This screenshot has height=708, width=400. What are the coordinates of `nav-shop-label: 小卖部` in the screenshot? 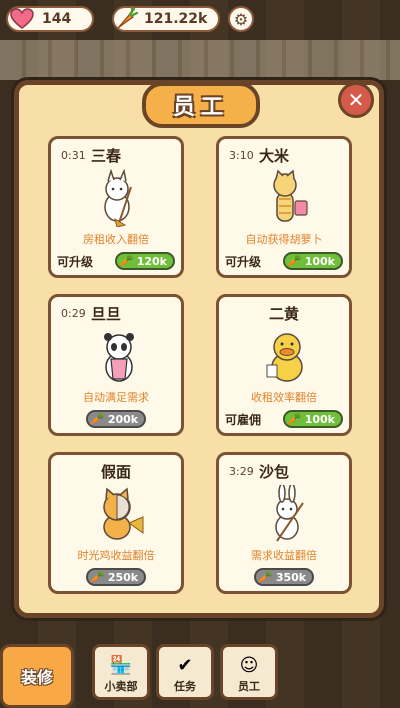 It's located at (121, 686).